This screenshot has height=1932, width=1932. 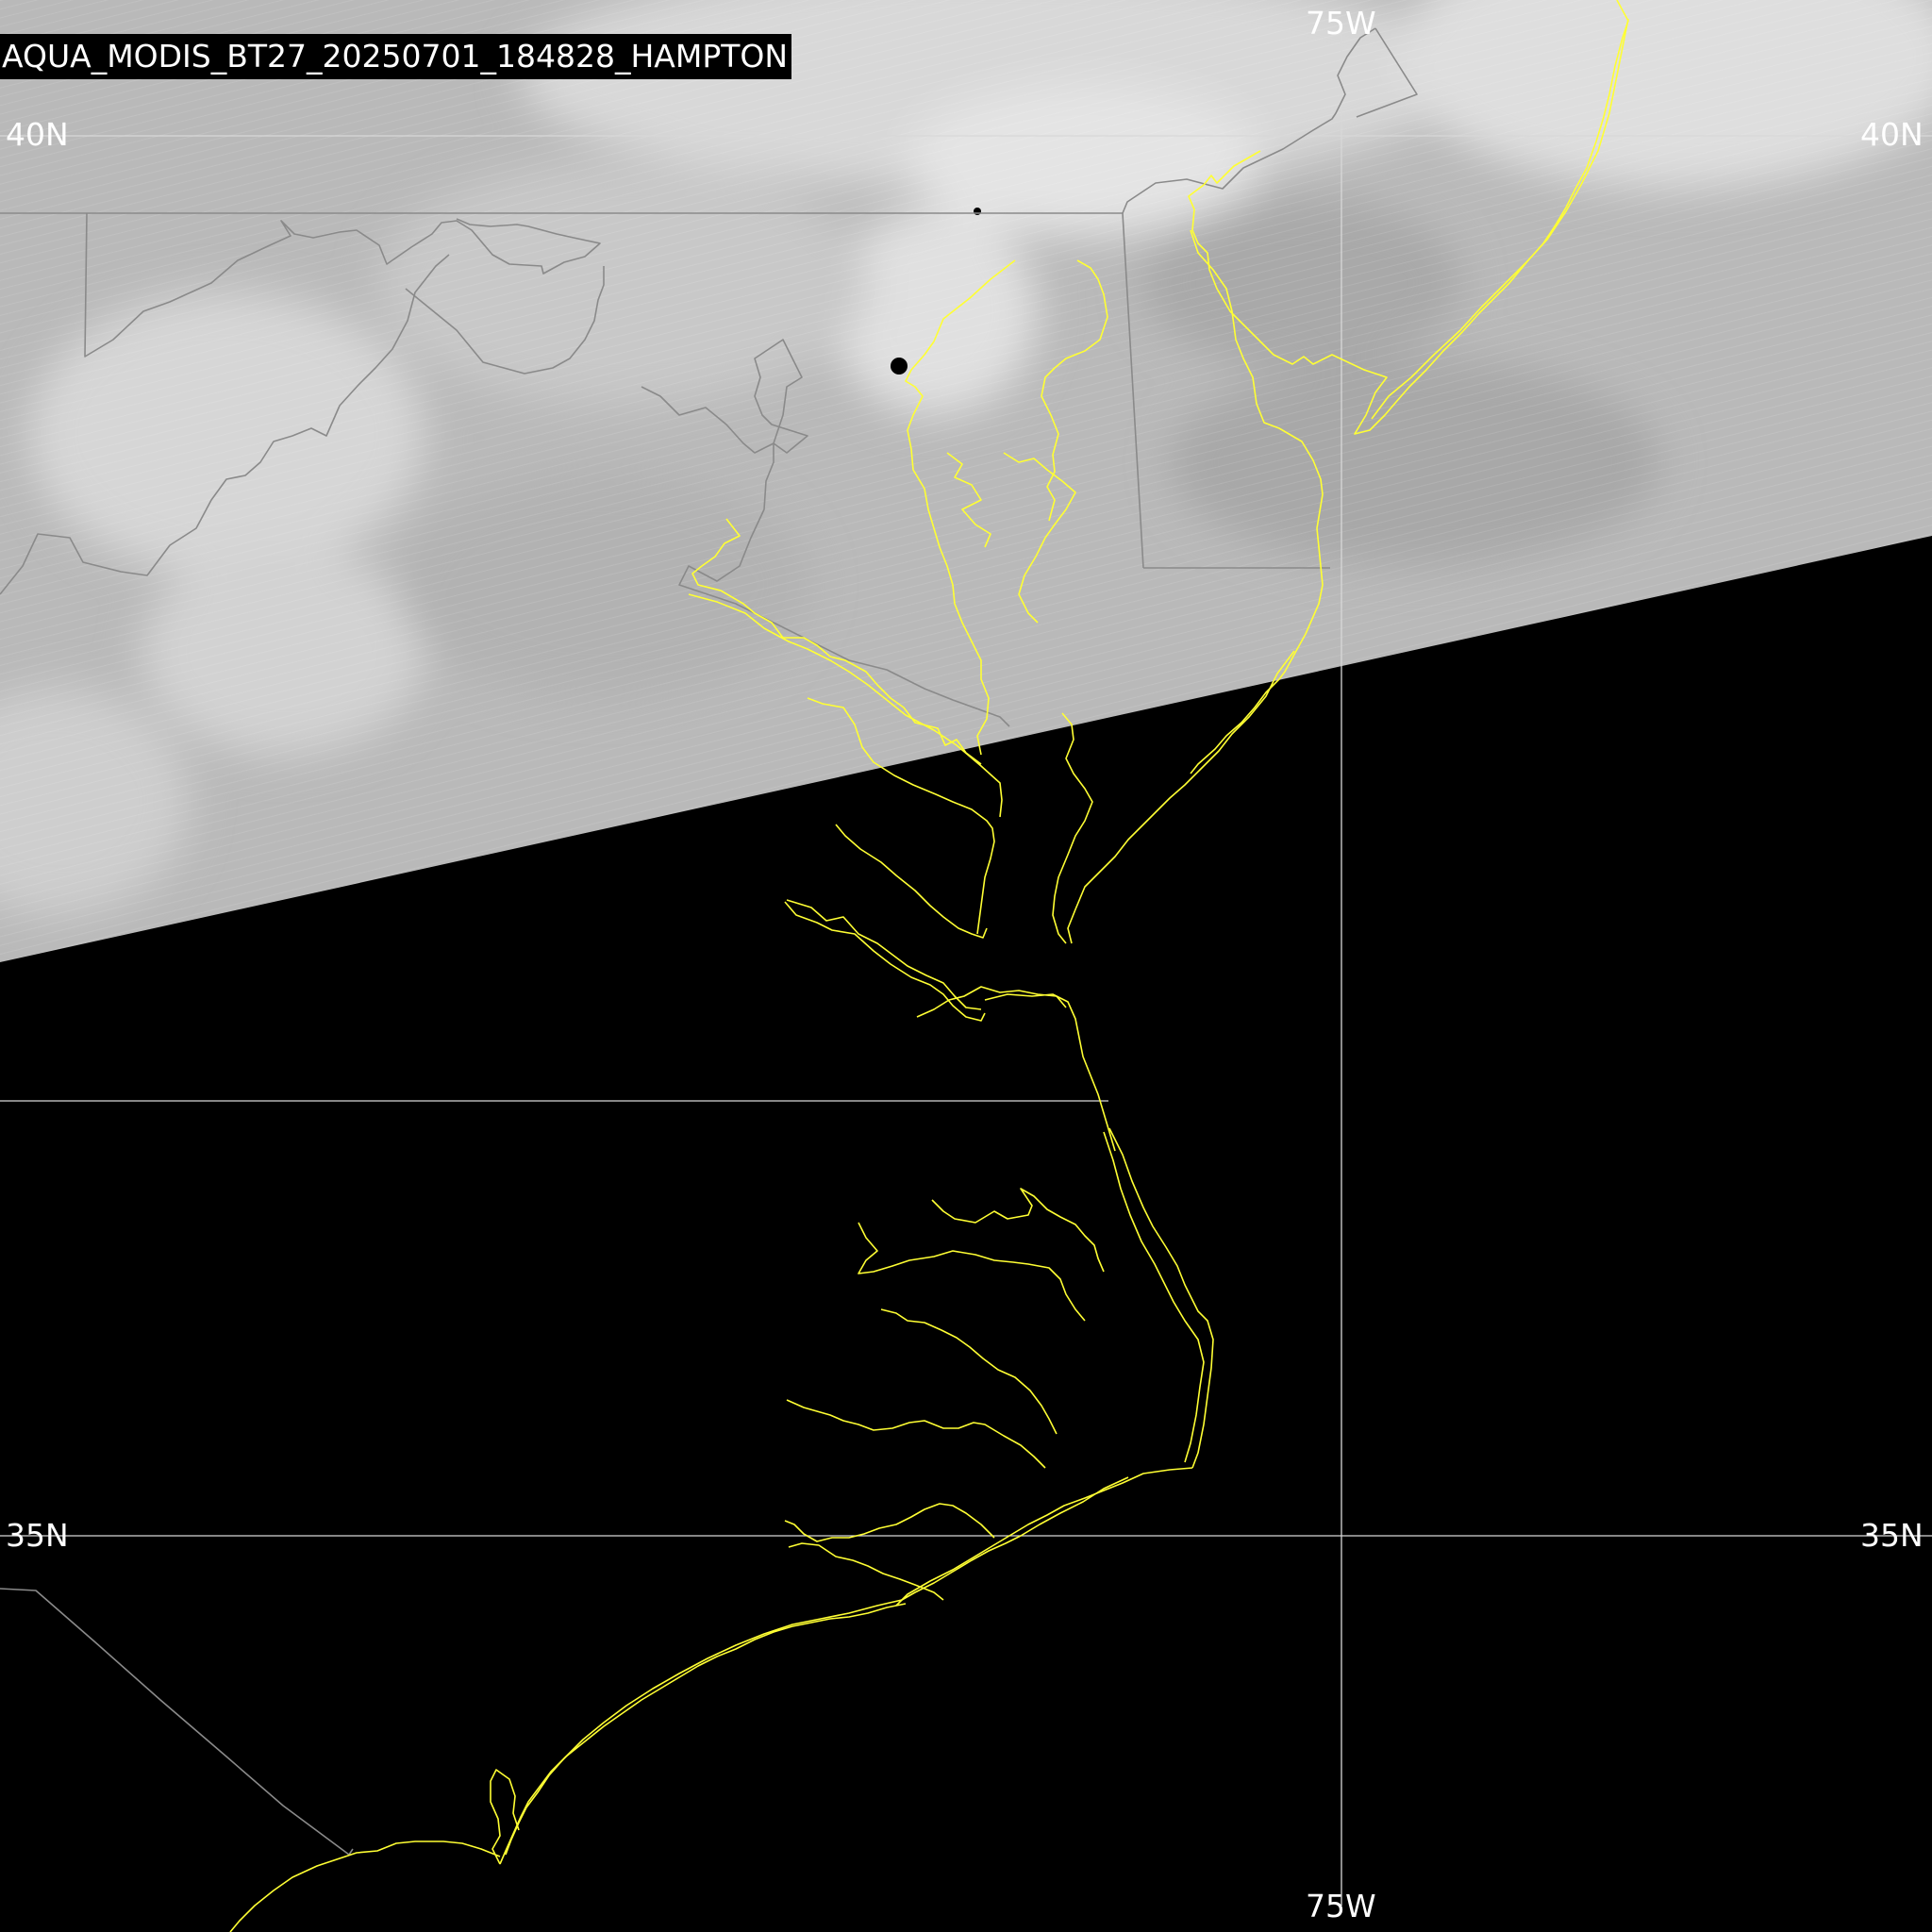 What do you see at coordinates (1050, 1072) in the screenshot?
I see `hampton-roads-coastline` at bounding box center [1050, 1072].